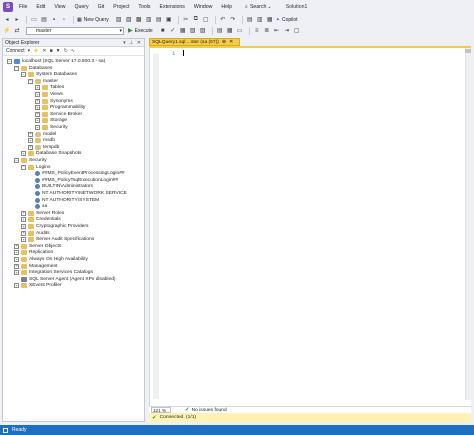 The height and width of the screenshot is (435, 474). I want to click on query-icon: ▧, so click(119, 20).